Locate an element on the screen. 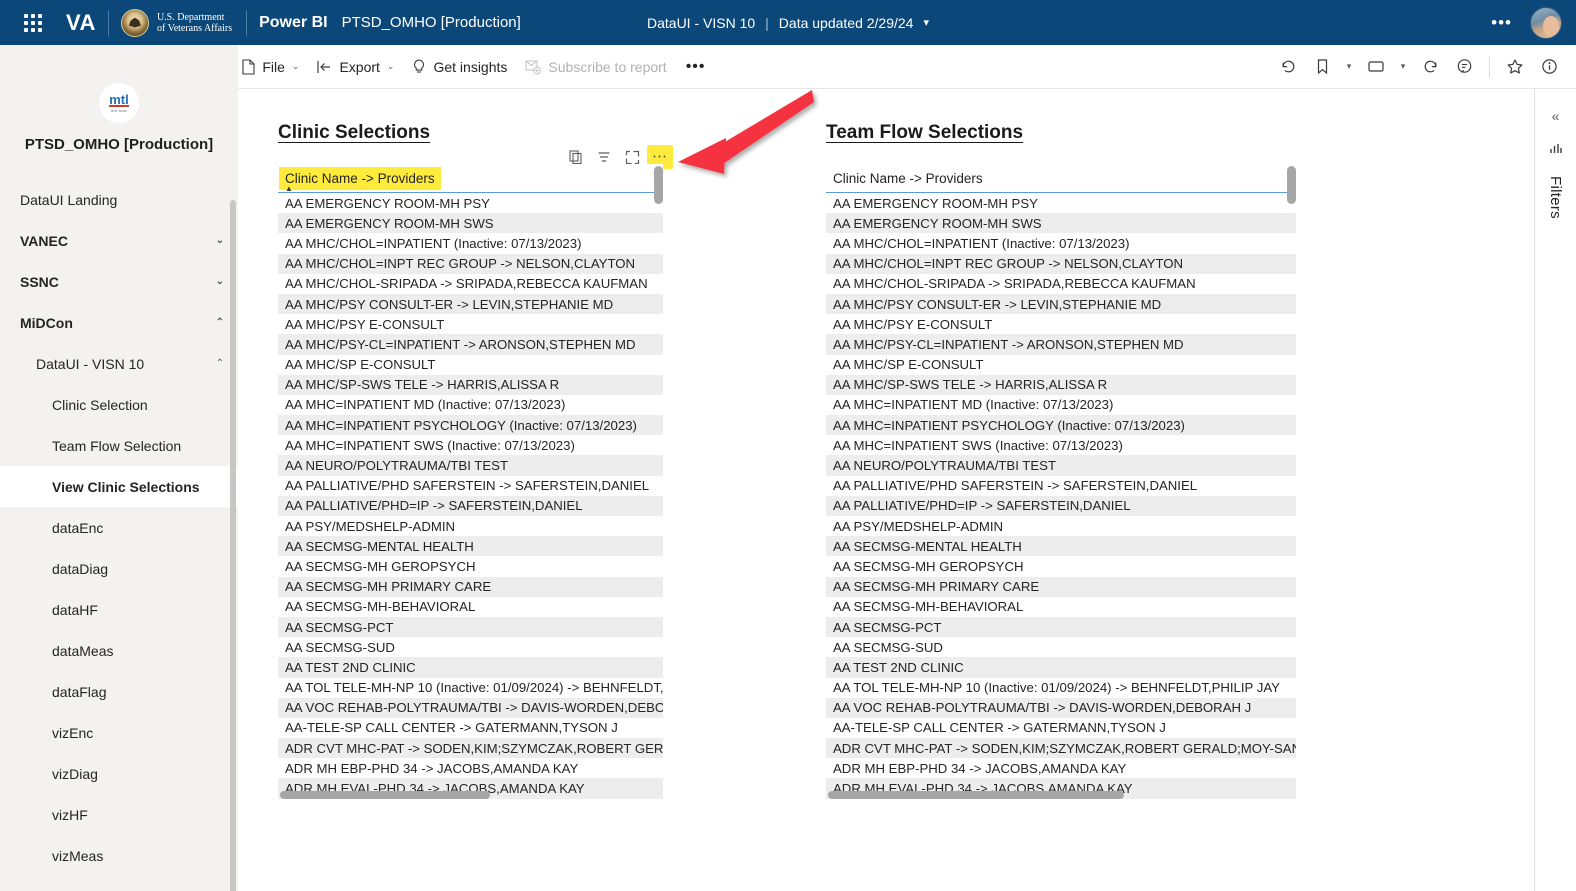  sidebar-item-ssnc: SSNC ⌄ is located at coordinates (119, 281).